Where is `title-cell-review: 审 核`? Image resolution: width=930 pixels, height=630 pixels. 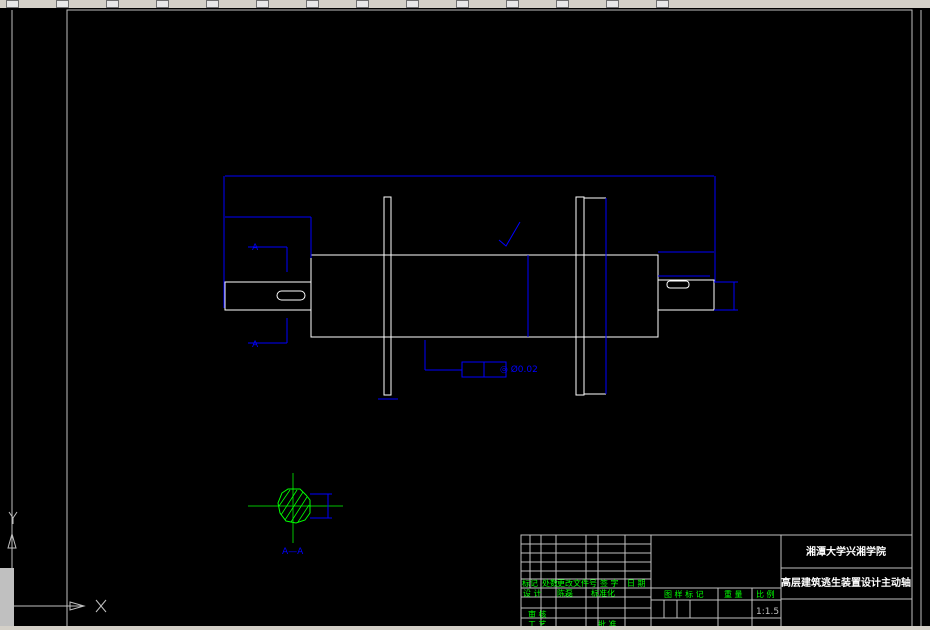
title-cell-review: 审 核 is located at coordinates (537, 614).